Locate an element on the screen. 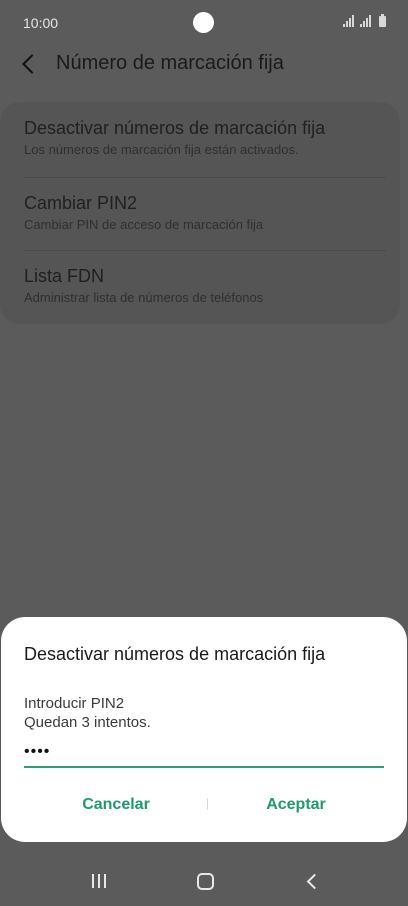  dialog-title: Desactivar números de marcación fija is located at coordinates (175, 654).